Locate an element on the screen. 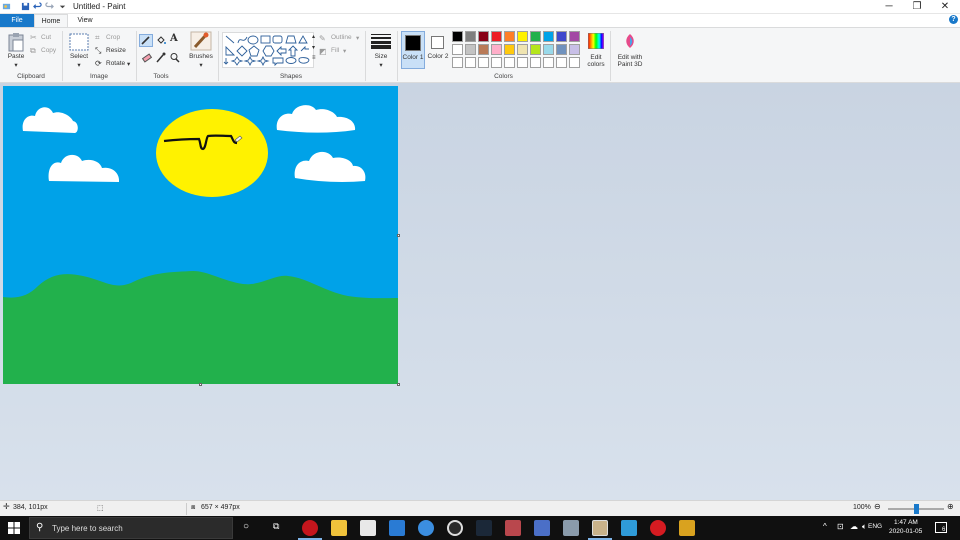 The width and height of the screenshot is (960, 540). fill-bucket-icon is located at coordinates (161, 40).